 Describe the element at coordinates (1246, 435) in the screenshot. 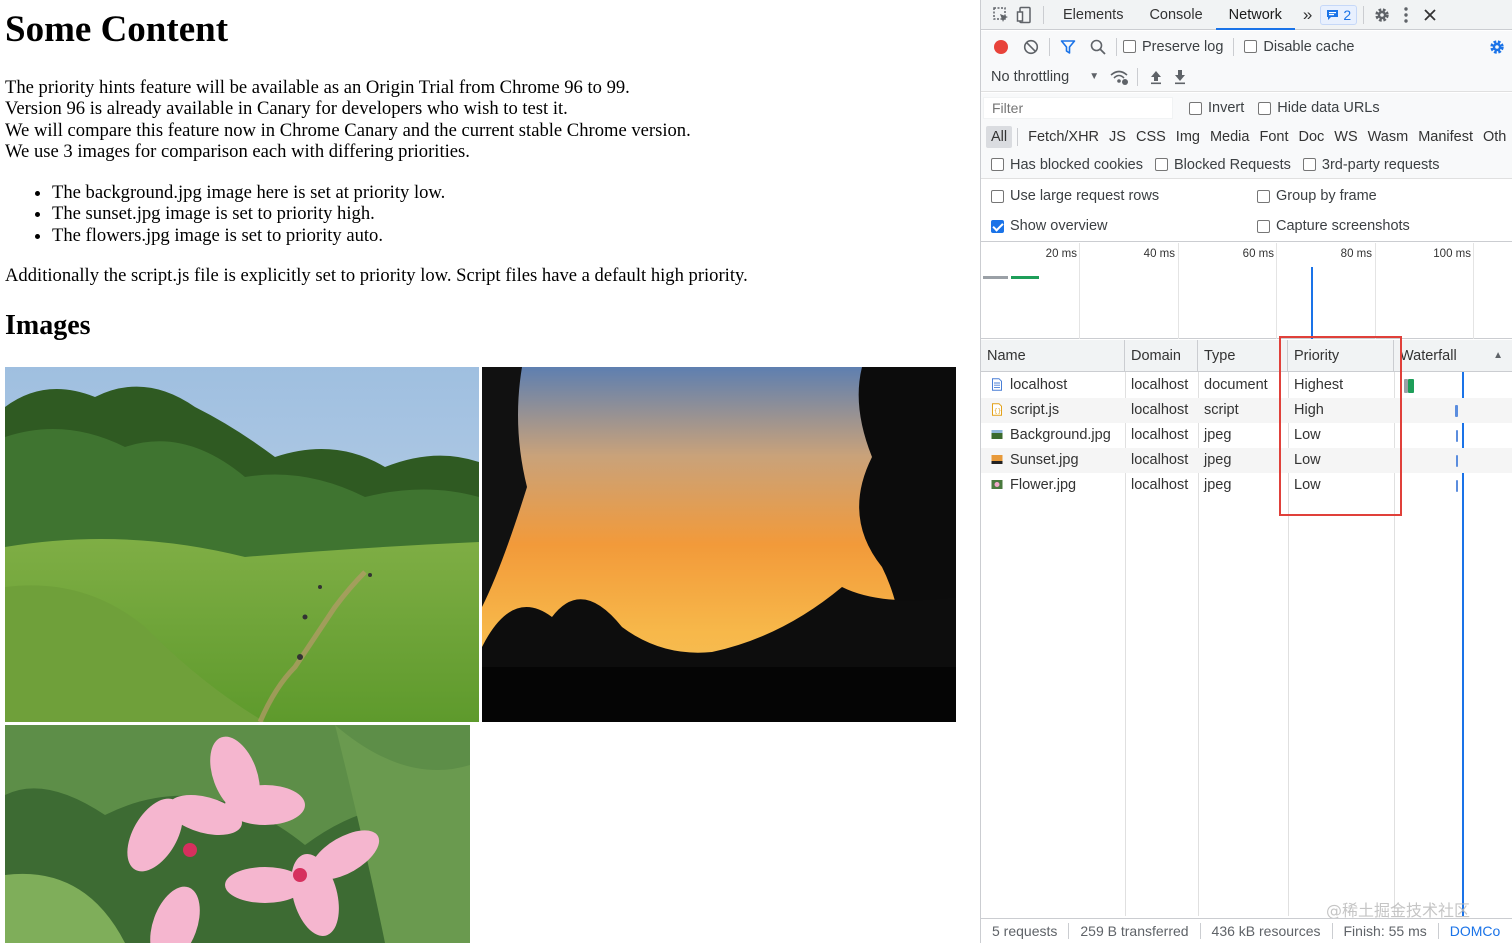

I see `table-row: Background.jpg localhost jpeg Low` at that location.